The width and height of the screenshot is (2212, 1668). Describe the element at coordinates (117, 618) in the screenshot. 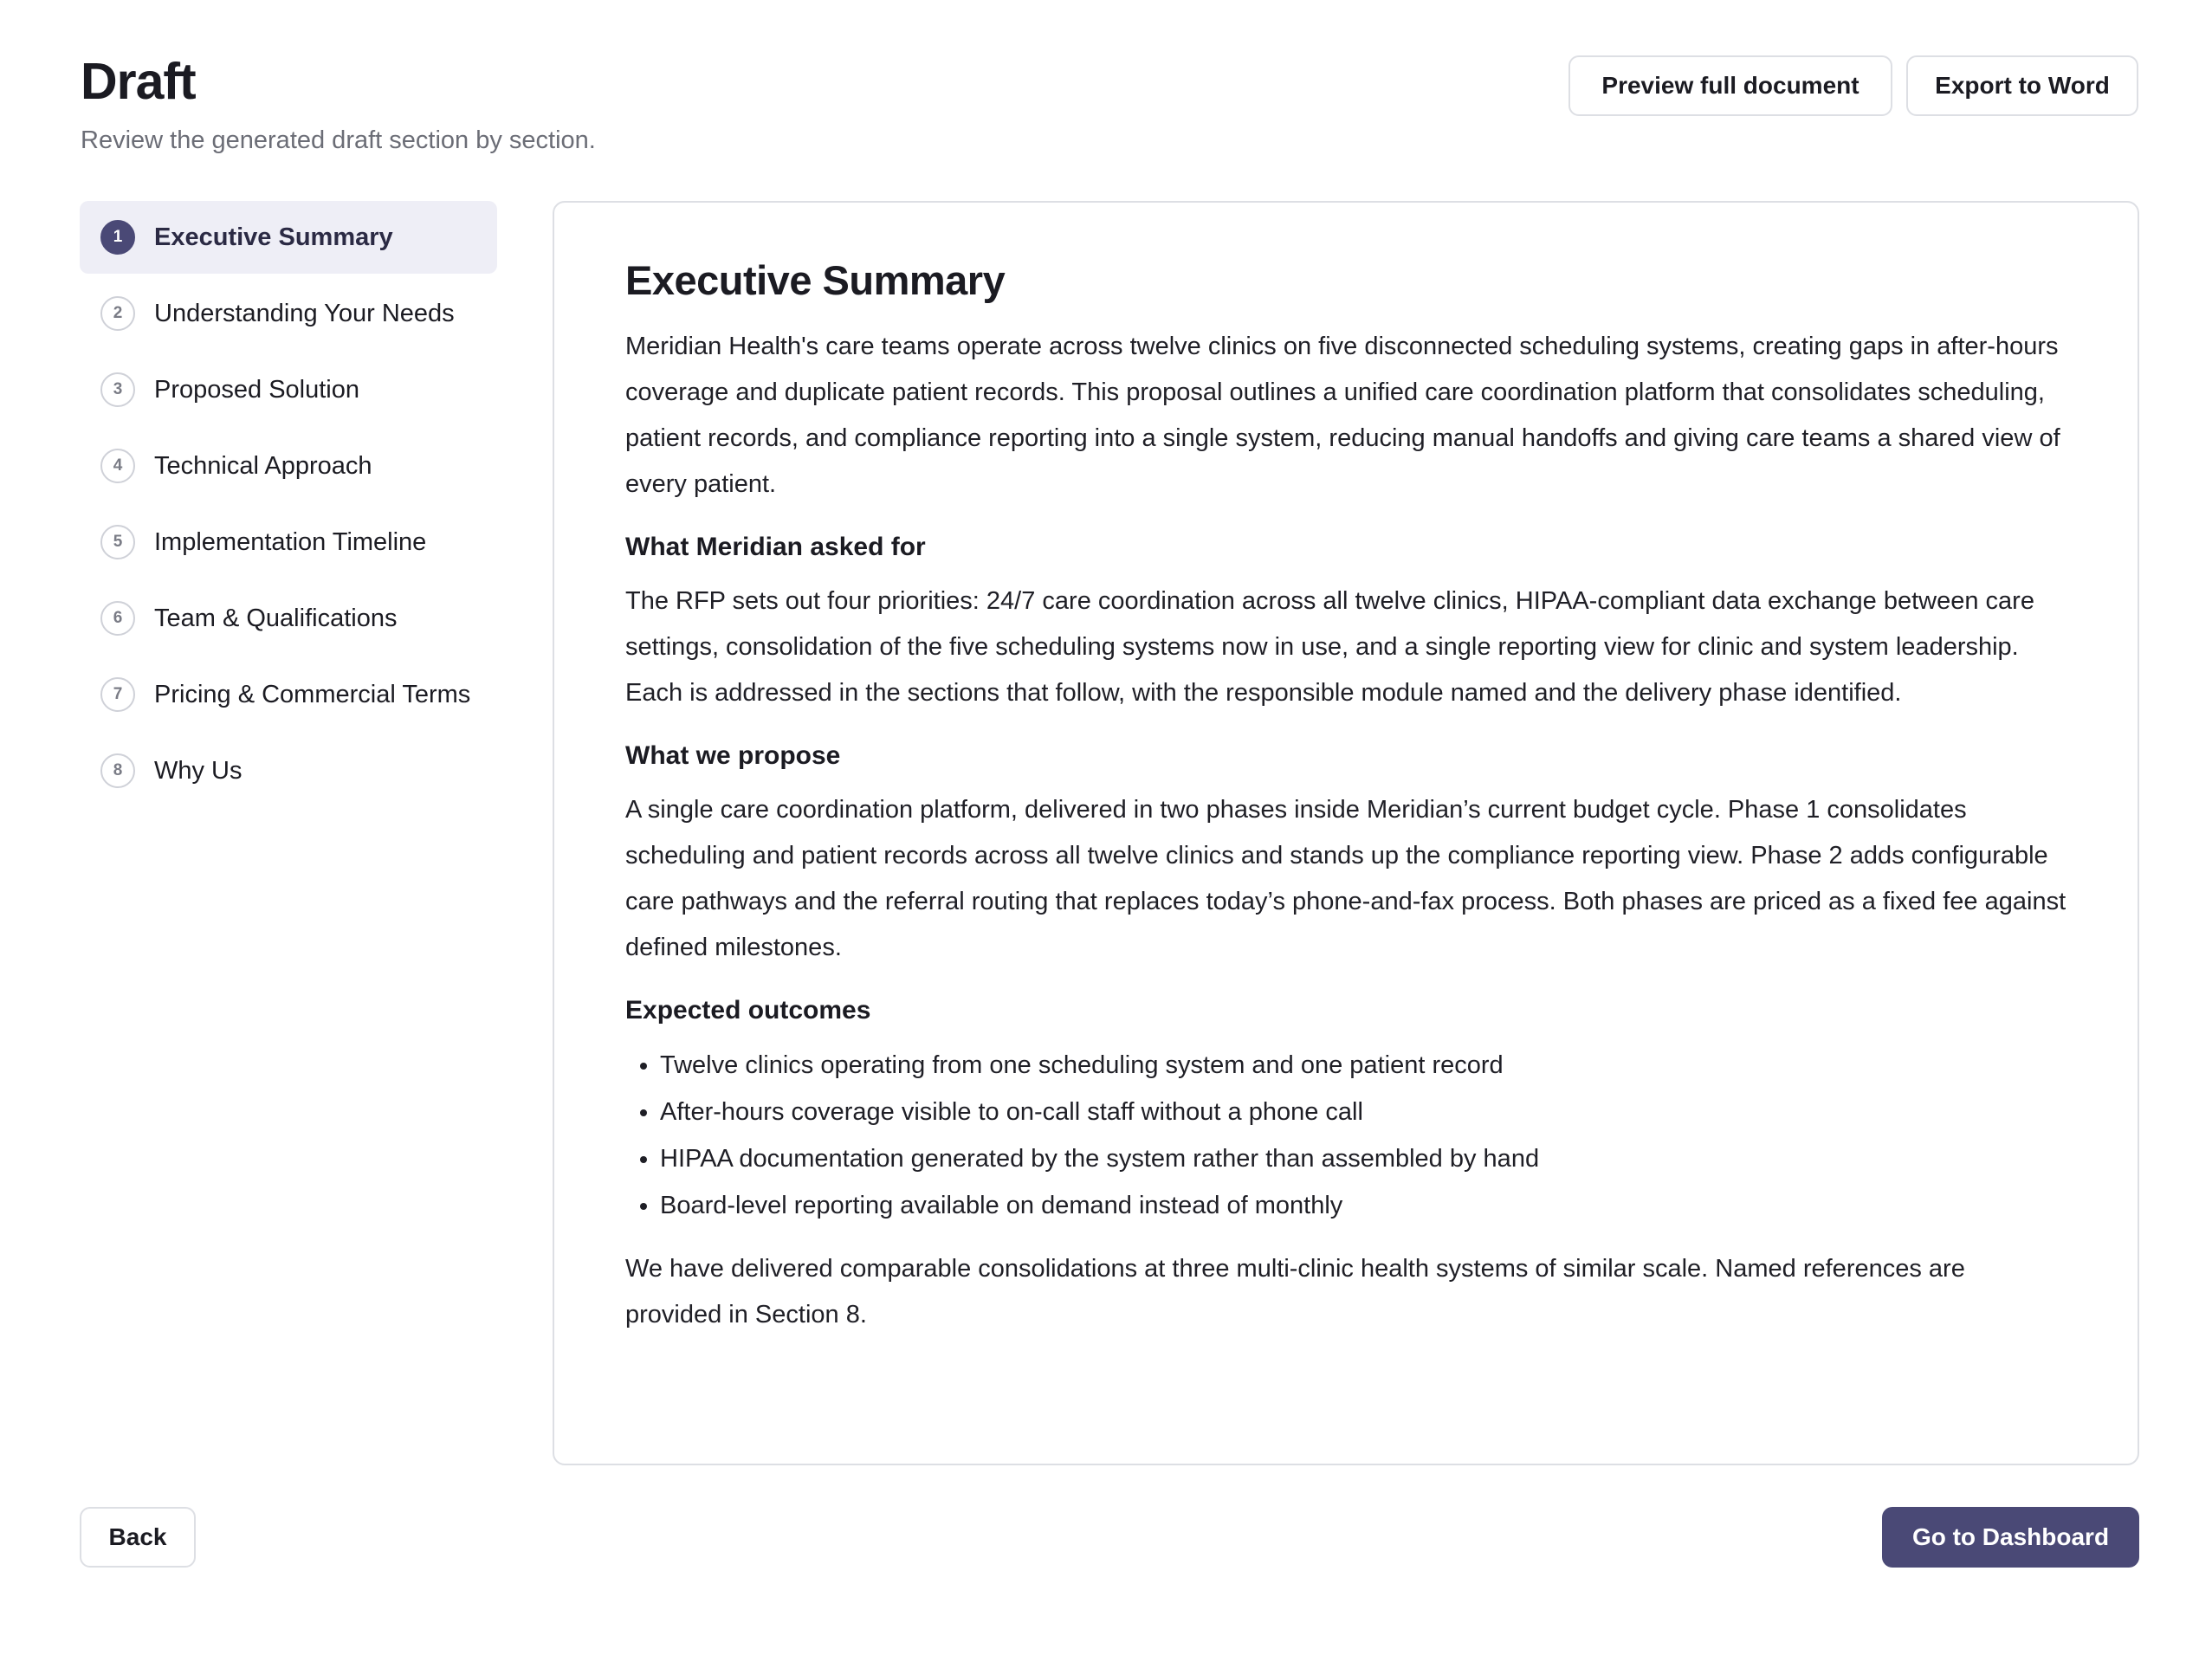

I see `step-number-badge: 6` at that location.